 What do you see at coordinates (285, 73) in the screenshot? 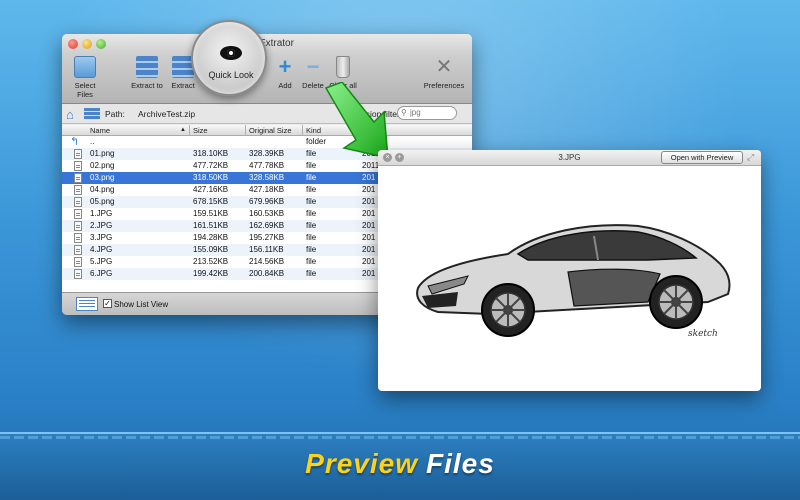
I see `add-button: + Add` at bounding box center [285, 73].